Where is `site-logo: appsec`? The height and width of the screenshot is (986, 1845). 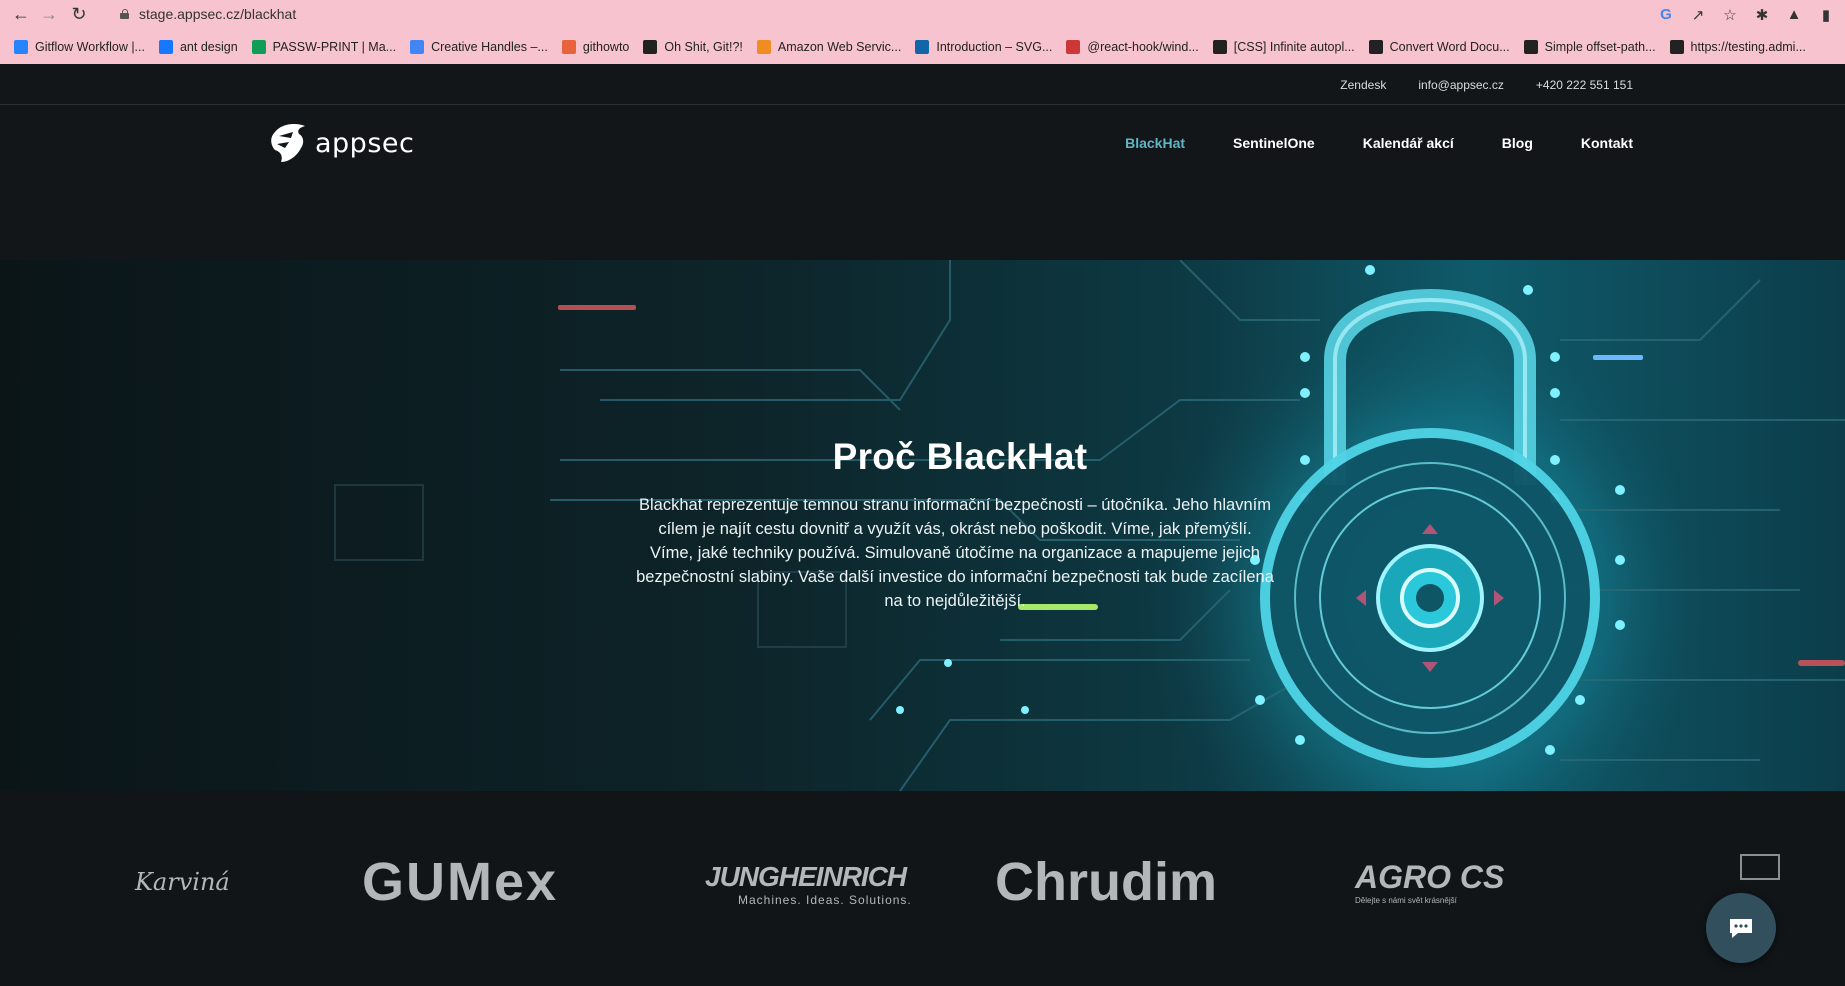 site-logo: appsec is located at coordinates (341, 143).